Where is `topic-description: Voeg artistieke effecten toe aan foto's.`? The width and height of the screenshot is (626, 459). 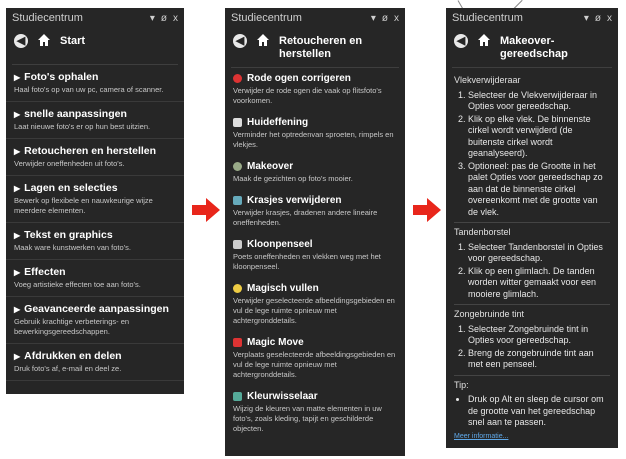
topic-description: Voeg artistieke effecten toe aan foto's. is located at coordinates (77, 284).